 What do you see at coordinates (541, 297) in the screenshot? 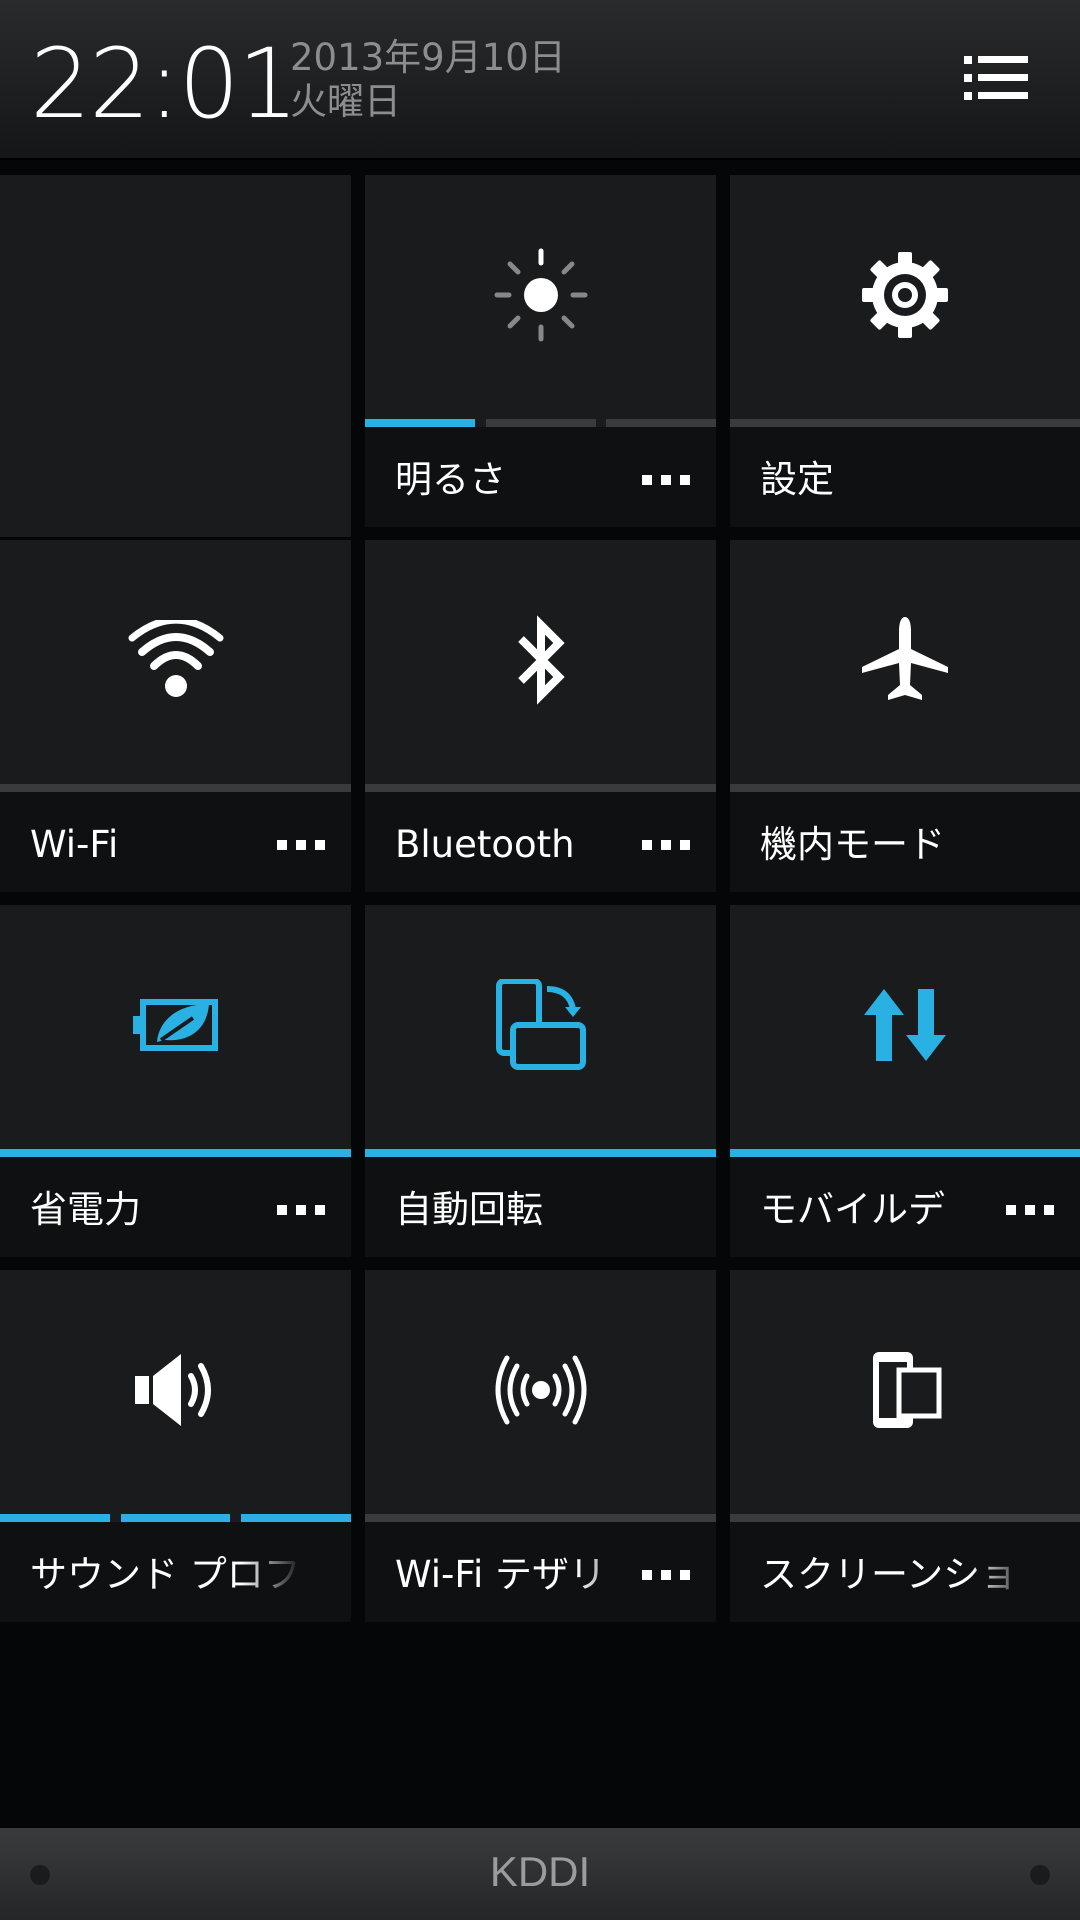
I see `brightness-icon` at bounding box center [541, 297].